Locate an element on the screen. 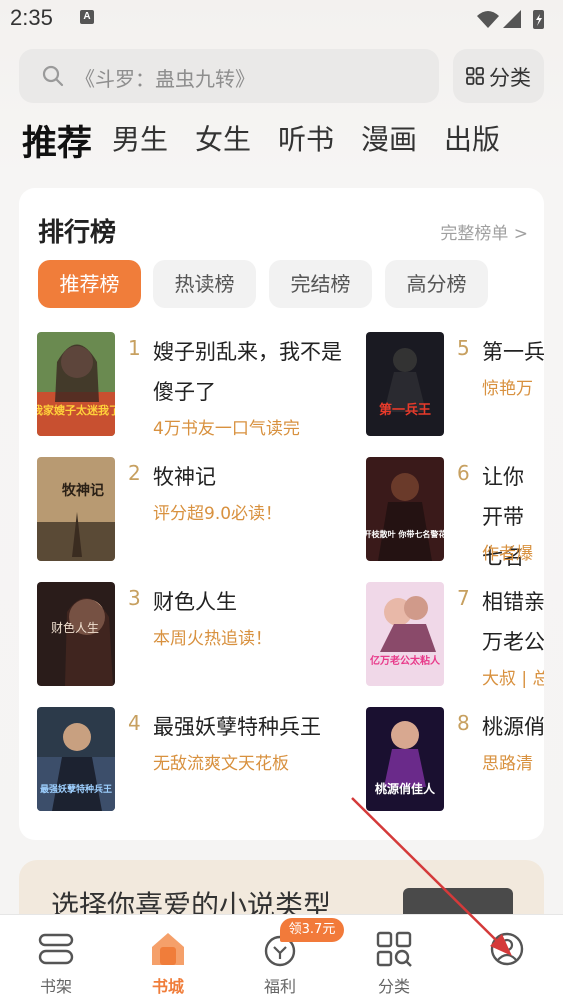  book-tag: 大叔 | 总 is located at coordinates (513, 679).